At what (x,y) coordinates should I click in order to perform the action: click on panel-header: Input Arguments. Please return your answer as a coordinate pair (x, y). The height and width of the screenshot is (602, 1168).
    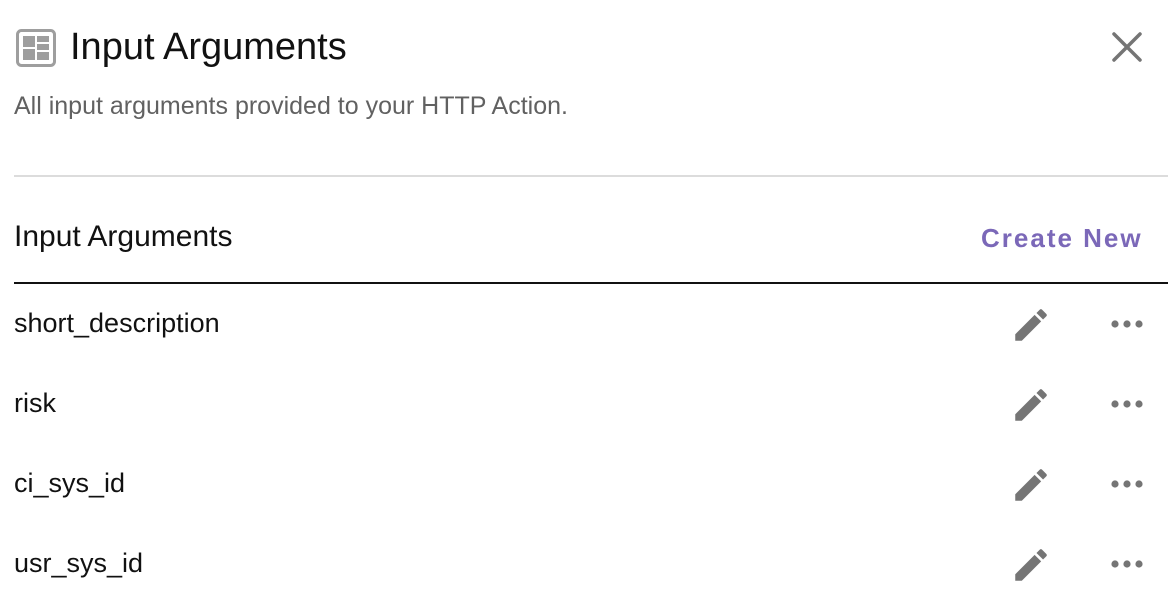
    Looking at the image, I should click on (591, 48).